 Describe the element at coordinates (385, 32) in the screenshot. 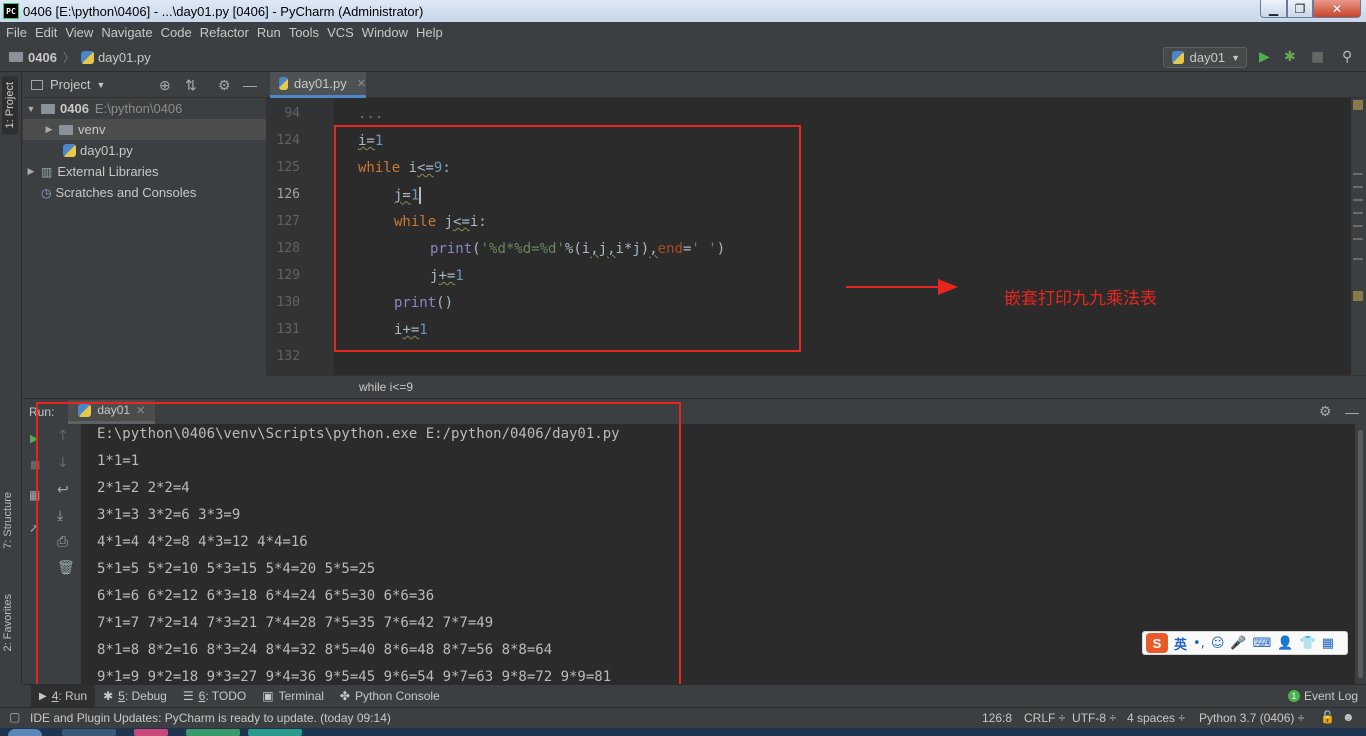

I see `menu-window: Window` at that location.